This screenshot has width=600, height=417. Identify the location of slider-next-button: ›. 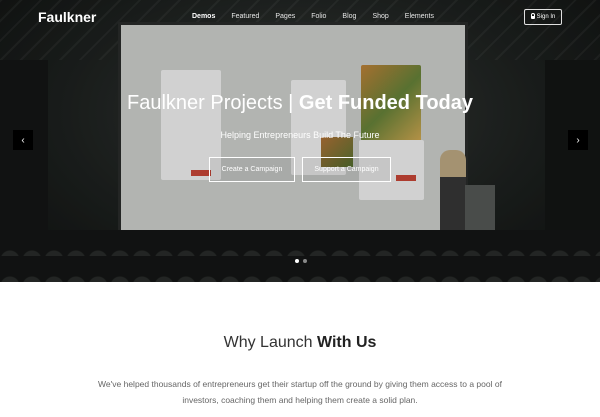
(578, 140).